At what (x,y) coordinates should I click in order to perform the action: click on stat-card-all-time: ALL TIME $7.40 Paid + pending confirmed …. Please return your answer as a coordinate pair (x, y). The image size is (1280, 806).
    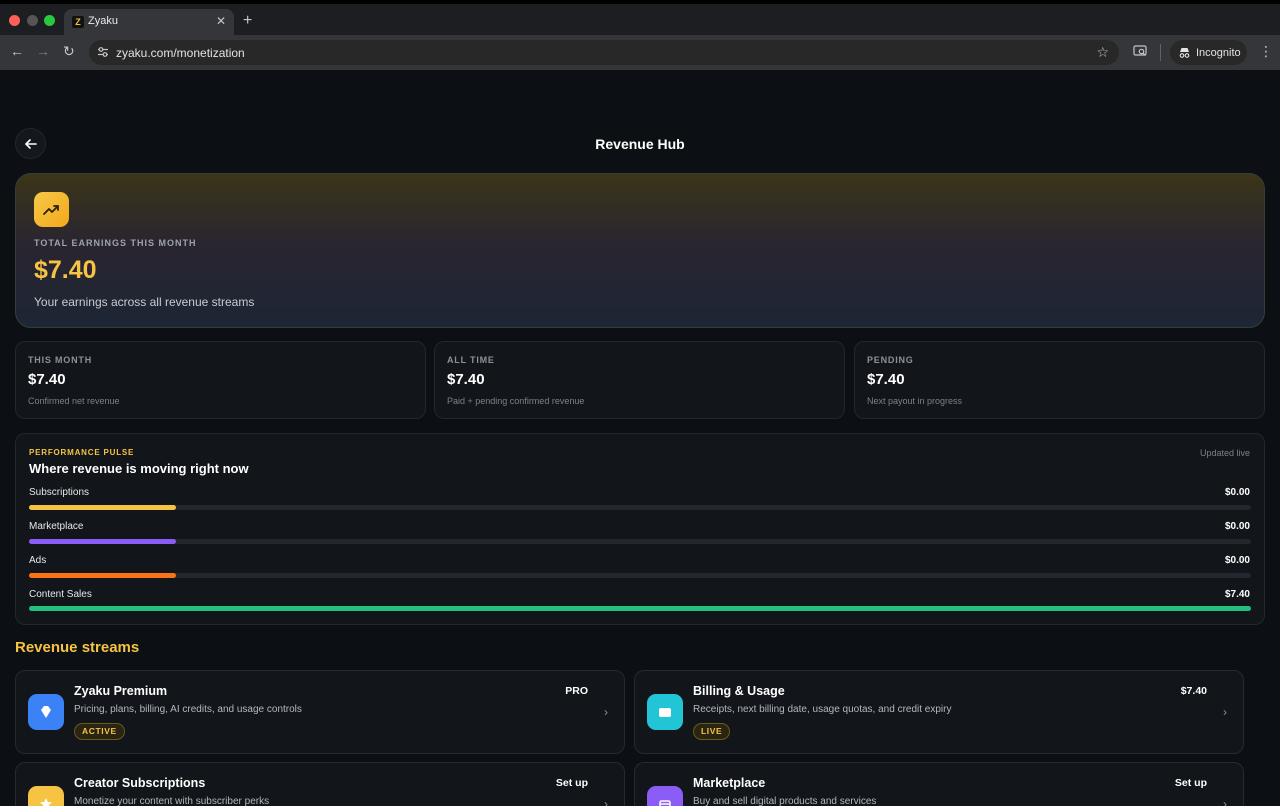
    Looking at the image, I should click on (639, 380).